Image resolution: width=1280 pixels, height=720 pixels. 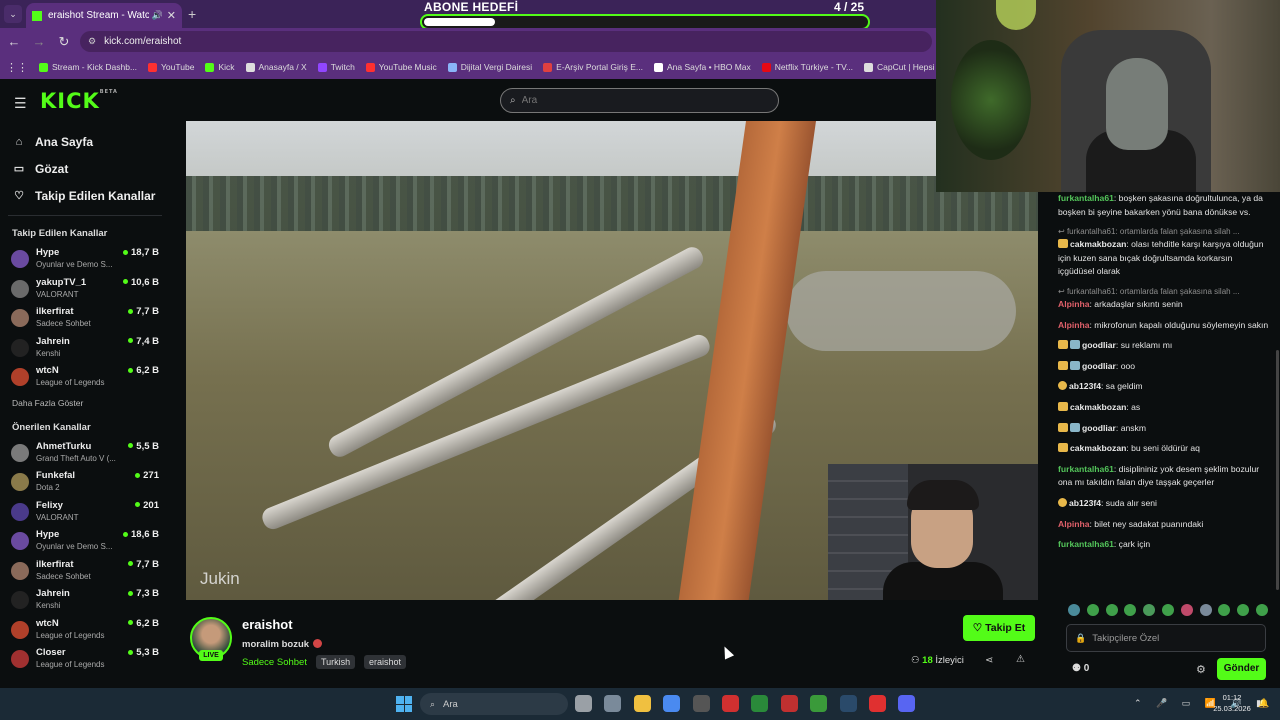 I want to click on chat-message: Alpinha: arkadaşlar sıkıntı senin, so click(x=1164, y=305).